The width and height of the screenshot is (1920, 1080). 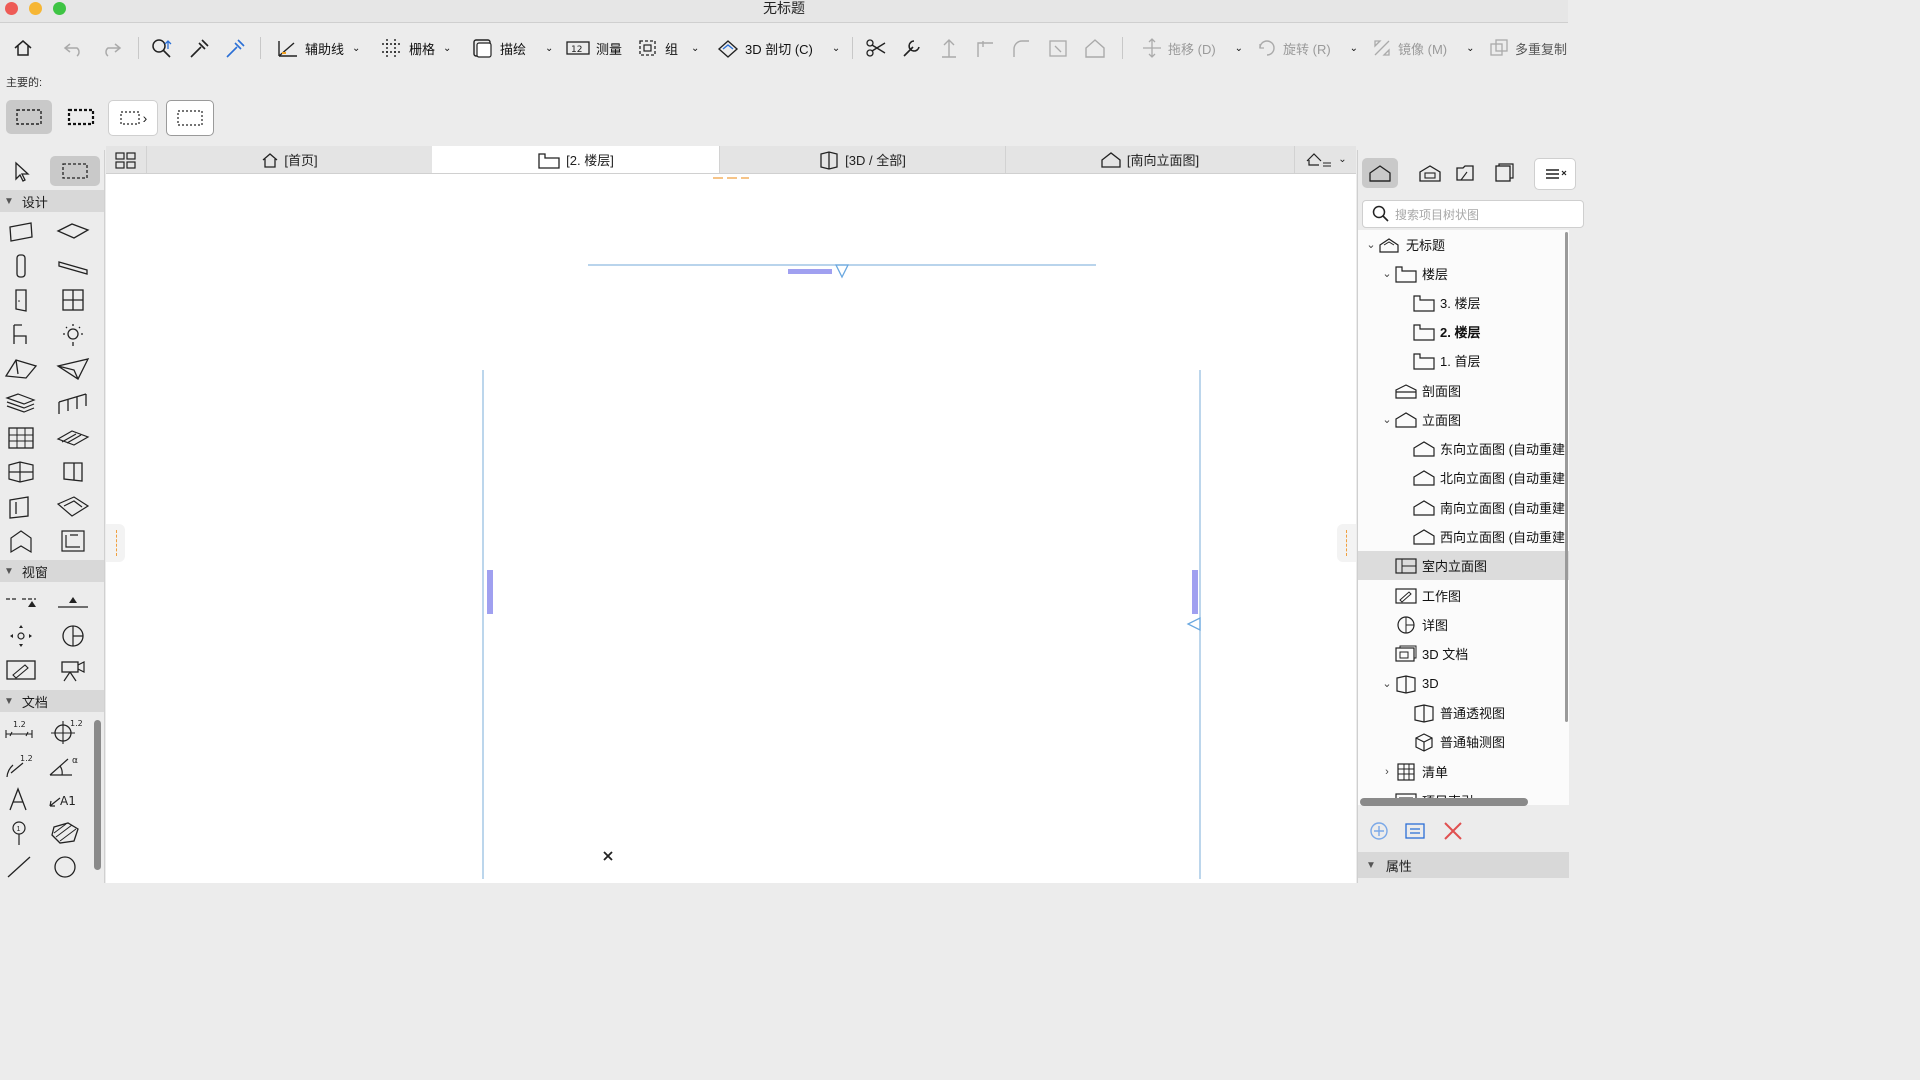 What do you see at coordinates (73, 472) in the screenshot?
I see `morph-tool` at bounding box center [73, 472].